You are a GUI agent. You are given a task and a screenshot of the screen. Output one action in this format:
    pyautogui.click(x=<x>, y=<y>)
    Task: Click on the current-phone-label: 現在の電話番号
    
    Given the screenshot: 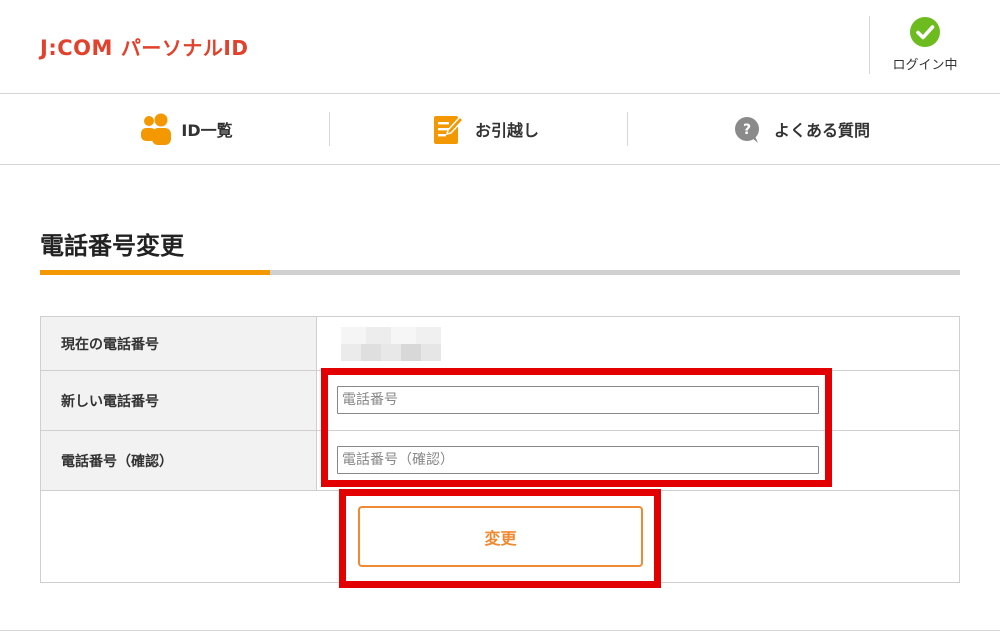 What is the action you would take?
    pyautogui.click(x=179, y=343)
    